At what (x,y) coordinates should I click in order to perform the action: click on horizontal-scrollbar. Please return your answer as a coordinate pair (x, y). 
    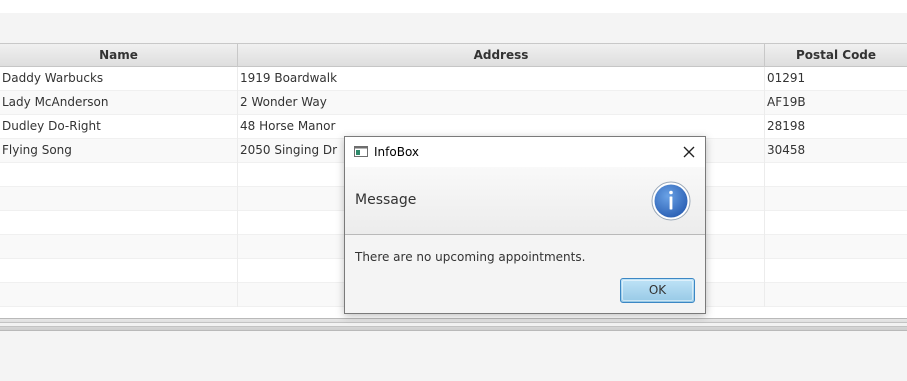
    Looking at the image, I should click on (453, 324).